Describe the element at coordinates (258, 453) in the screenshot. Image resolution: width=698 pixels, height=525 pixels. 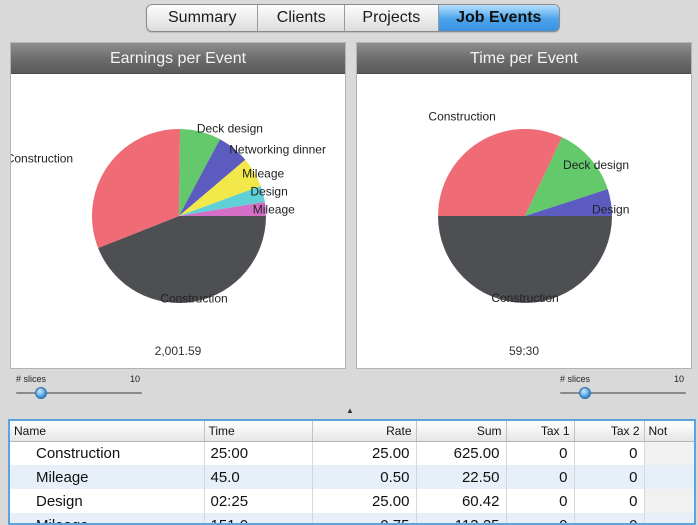
I see `cell-time: 25:00` at that location.